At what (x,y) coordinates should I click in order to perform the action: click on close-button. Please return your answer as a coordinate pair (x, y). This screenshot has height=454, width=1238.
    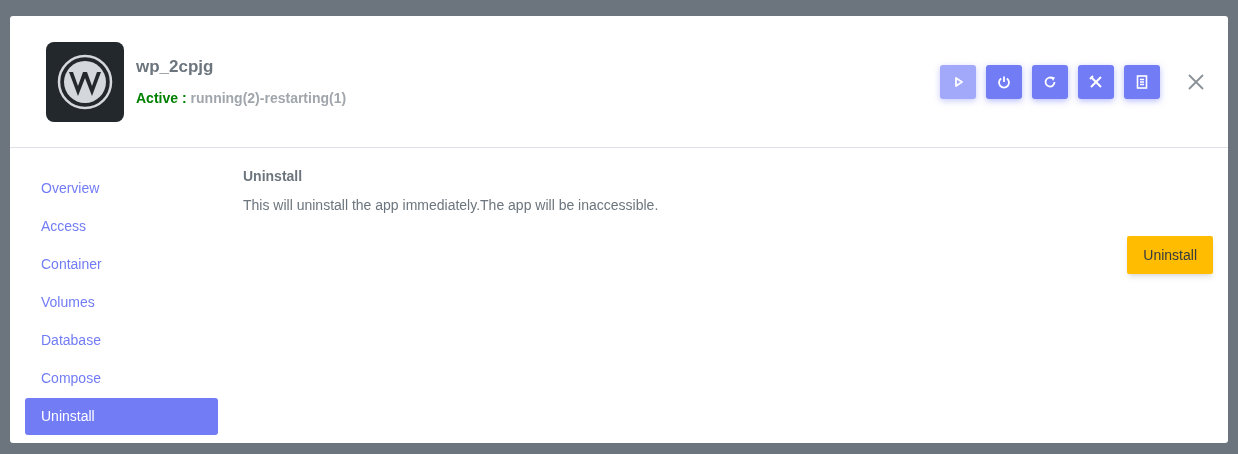
    Looking at the image, I should click on (1196, 81).